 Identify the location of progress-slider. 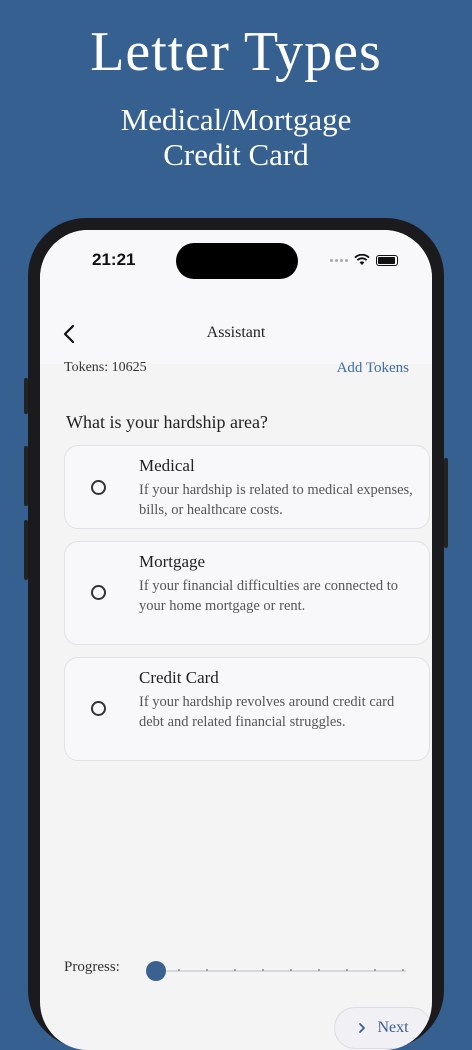
(278, 970).